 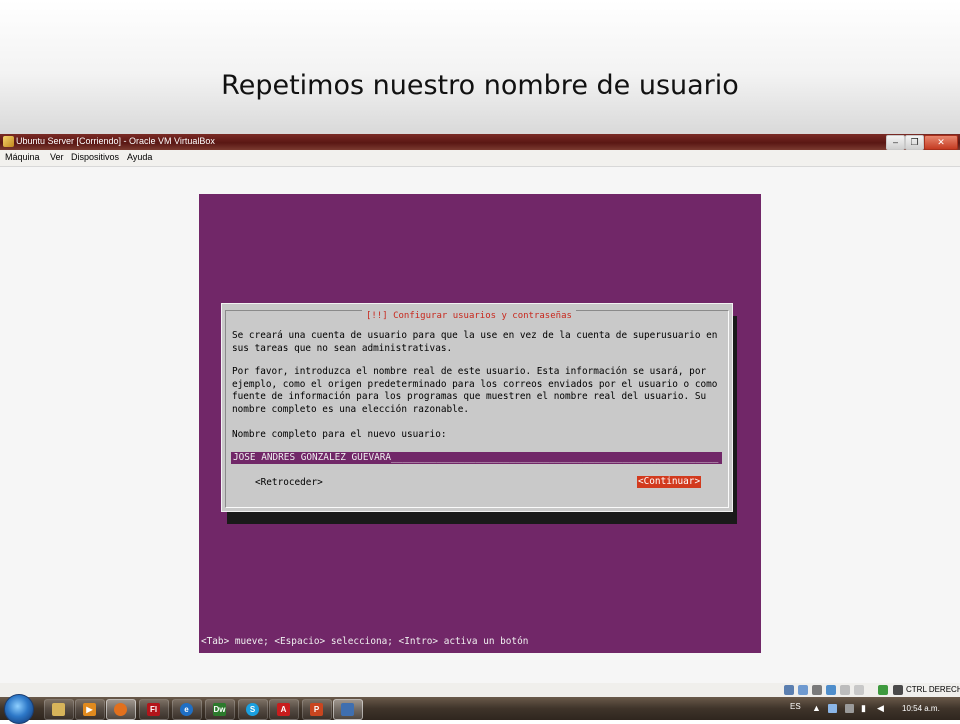 I want to click on menu-dispositivos: Dispositivos, so click(x=95, y=157).